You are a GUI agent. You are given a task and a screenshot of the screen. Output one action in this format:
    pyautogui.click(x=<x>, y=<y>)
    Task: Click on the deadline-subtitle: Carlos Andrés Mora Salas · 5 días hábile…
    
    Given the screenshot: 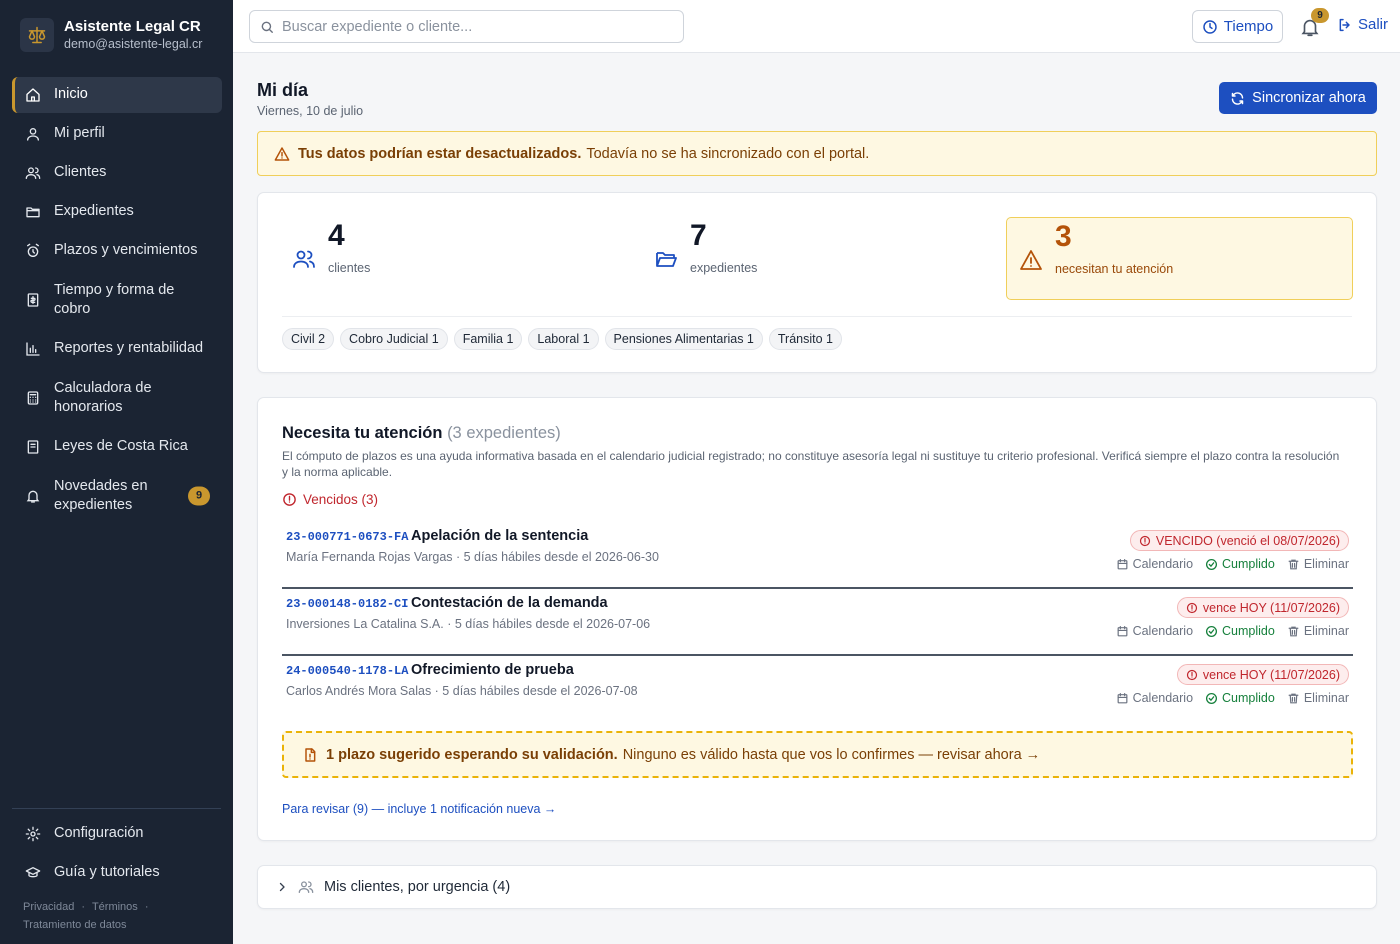 What is the action you would take?
    pyautogui.click(x=462, y=691)
    